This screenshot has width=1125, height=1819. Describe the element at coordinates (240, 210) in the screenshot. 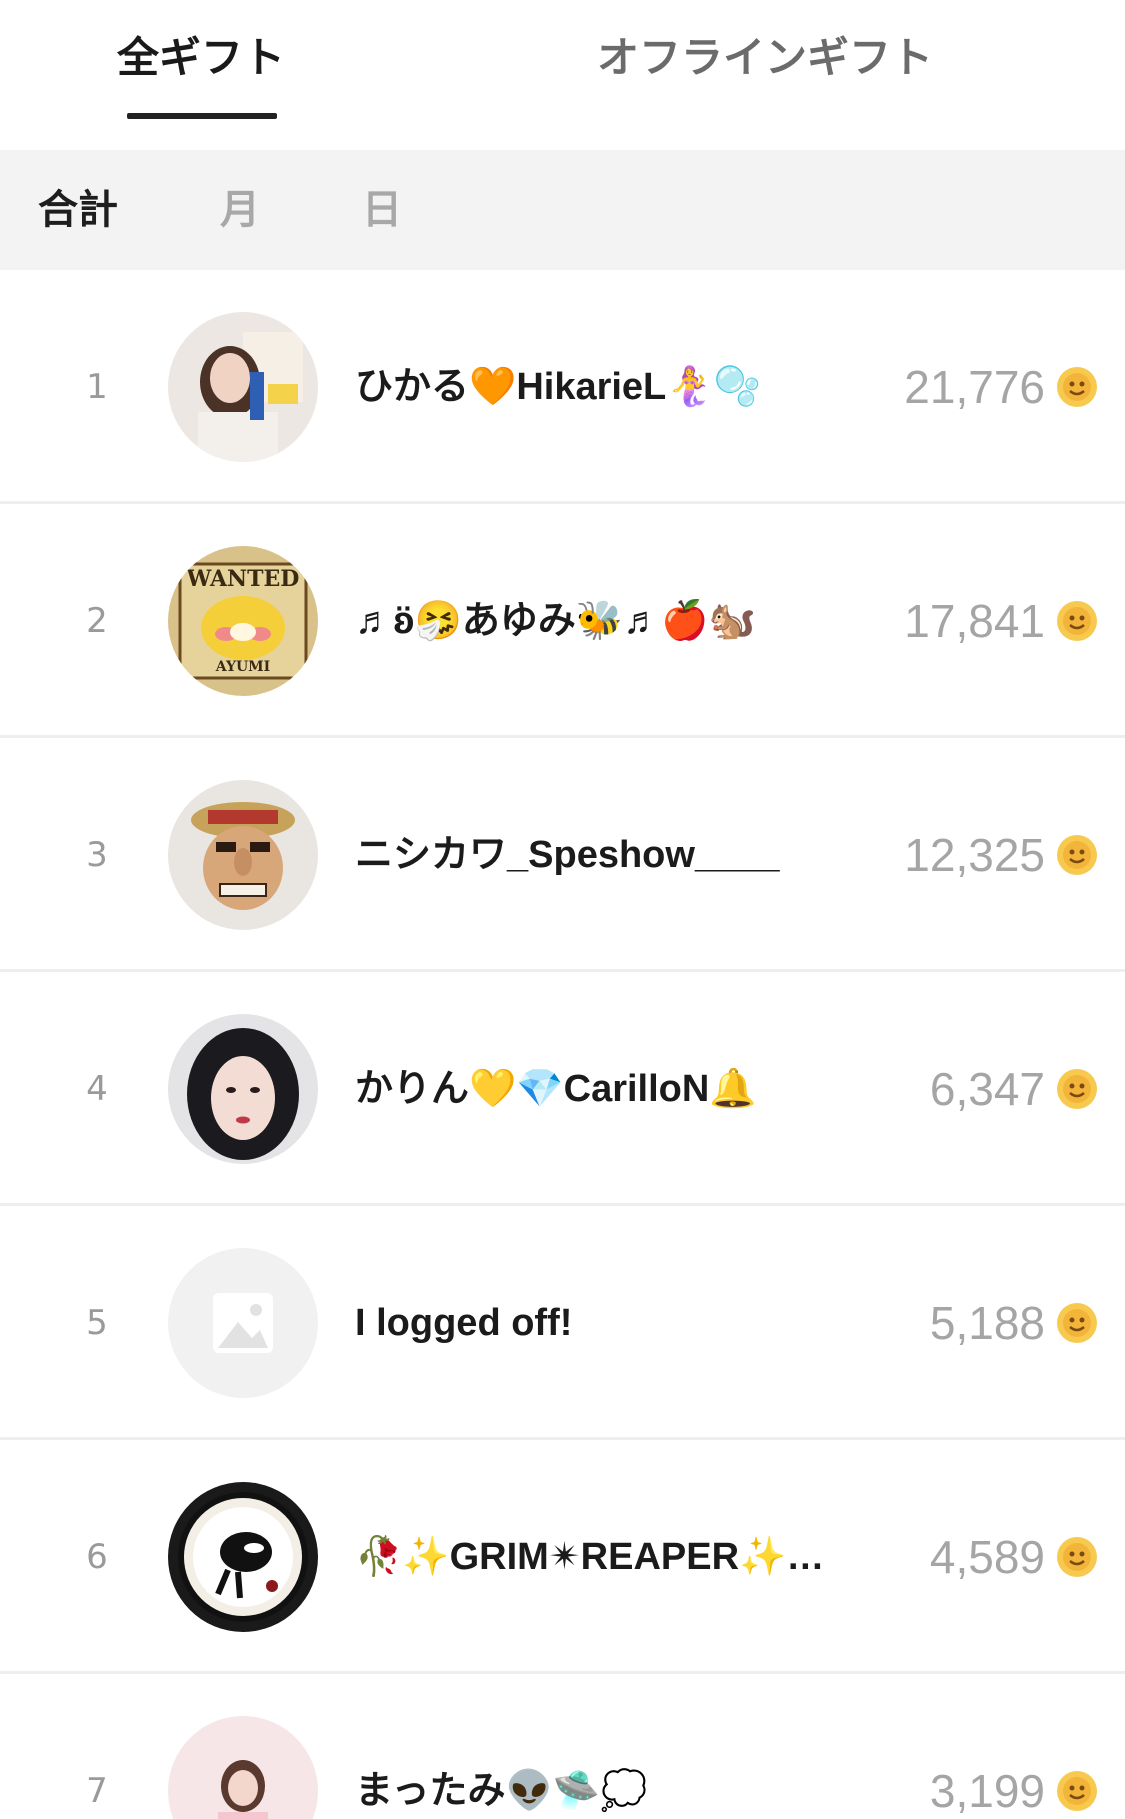

I see `period-month: 月` at that location.